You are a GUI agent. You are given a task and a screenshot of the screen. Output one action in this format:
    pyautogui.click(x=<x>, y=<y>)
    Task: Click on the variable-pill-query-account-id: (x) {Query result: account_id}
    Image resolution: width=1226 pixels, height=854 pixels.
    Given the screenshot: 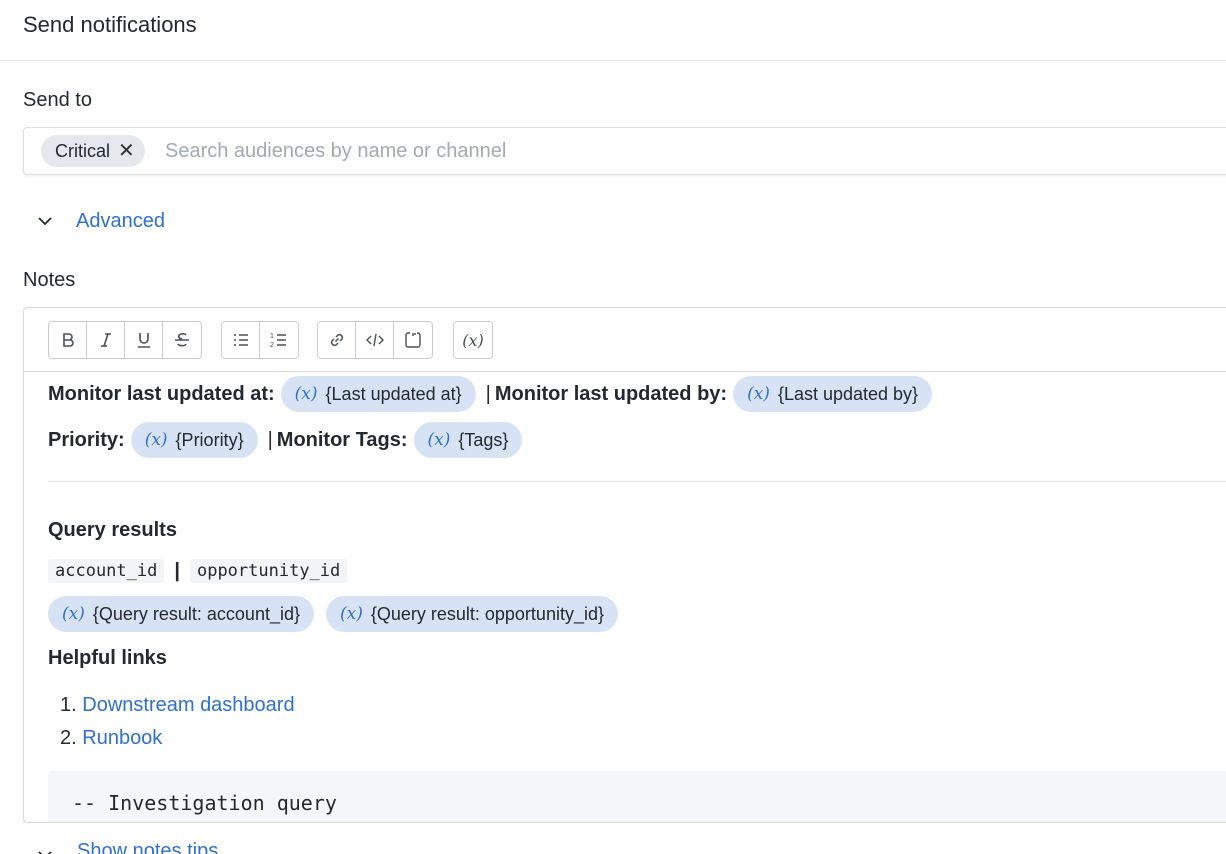 What is the action you would take?
    pyautogui.click(x=181, y=614)
    